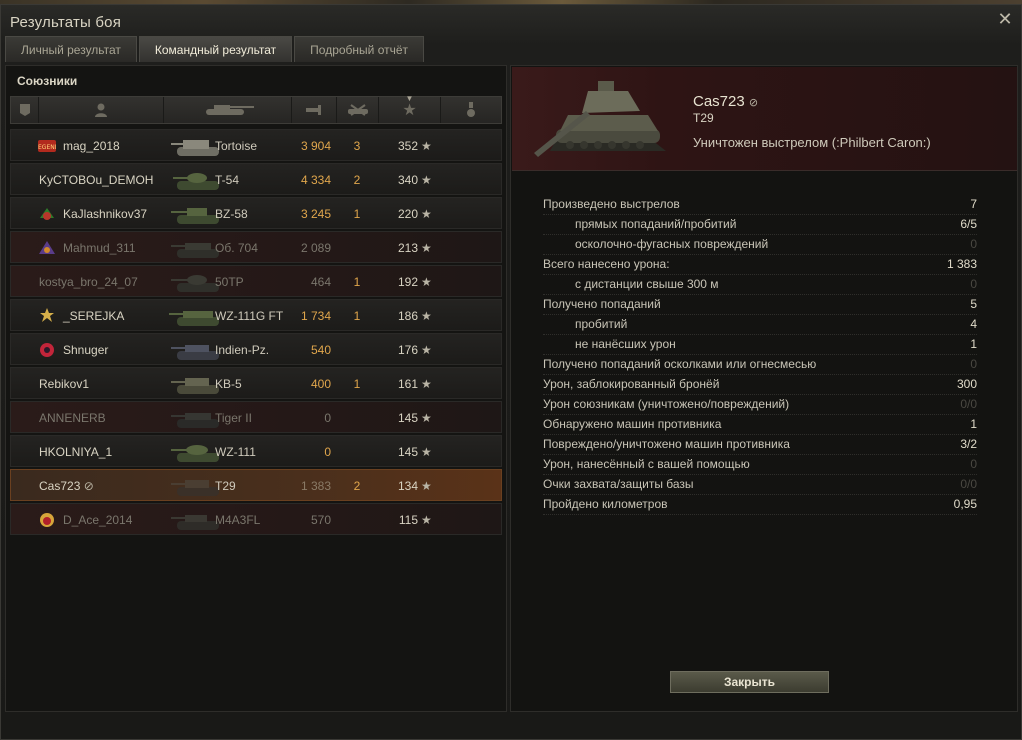 The width and height of the screenshot is (1022, 740). What do you see at coordinates (605, 504) in the screenshot?
I see `stat-label: Пройдено километров` at bounding box center [605, 504].